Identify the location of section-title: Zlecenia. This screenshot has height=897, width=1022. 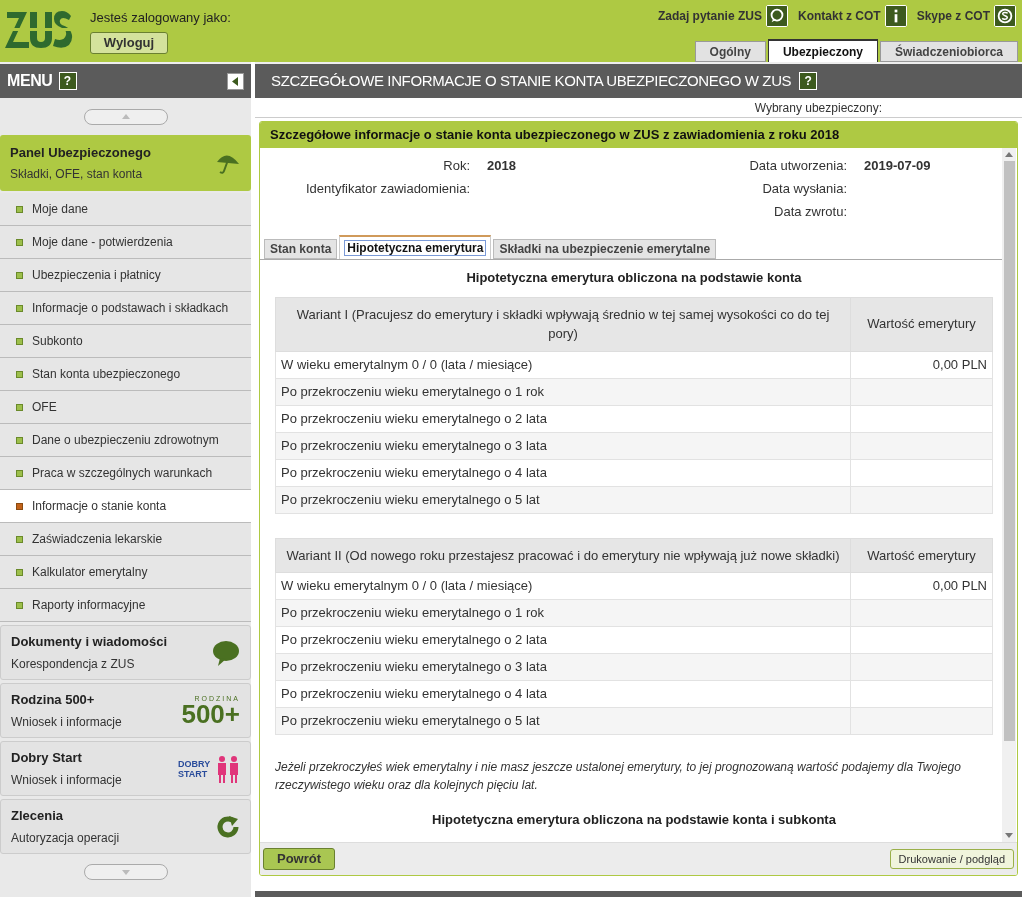
(38, 815).